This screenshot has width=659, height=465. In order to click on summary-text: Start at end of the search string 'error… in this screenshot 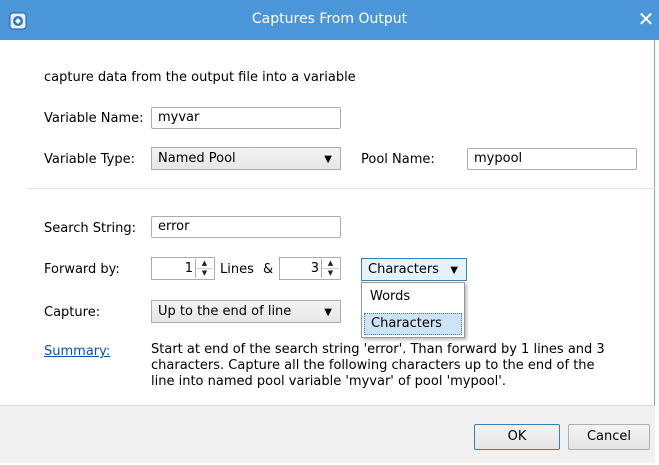, I will do `click(378, 365)`.